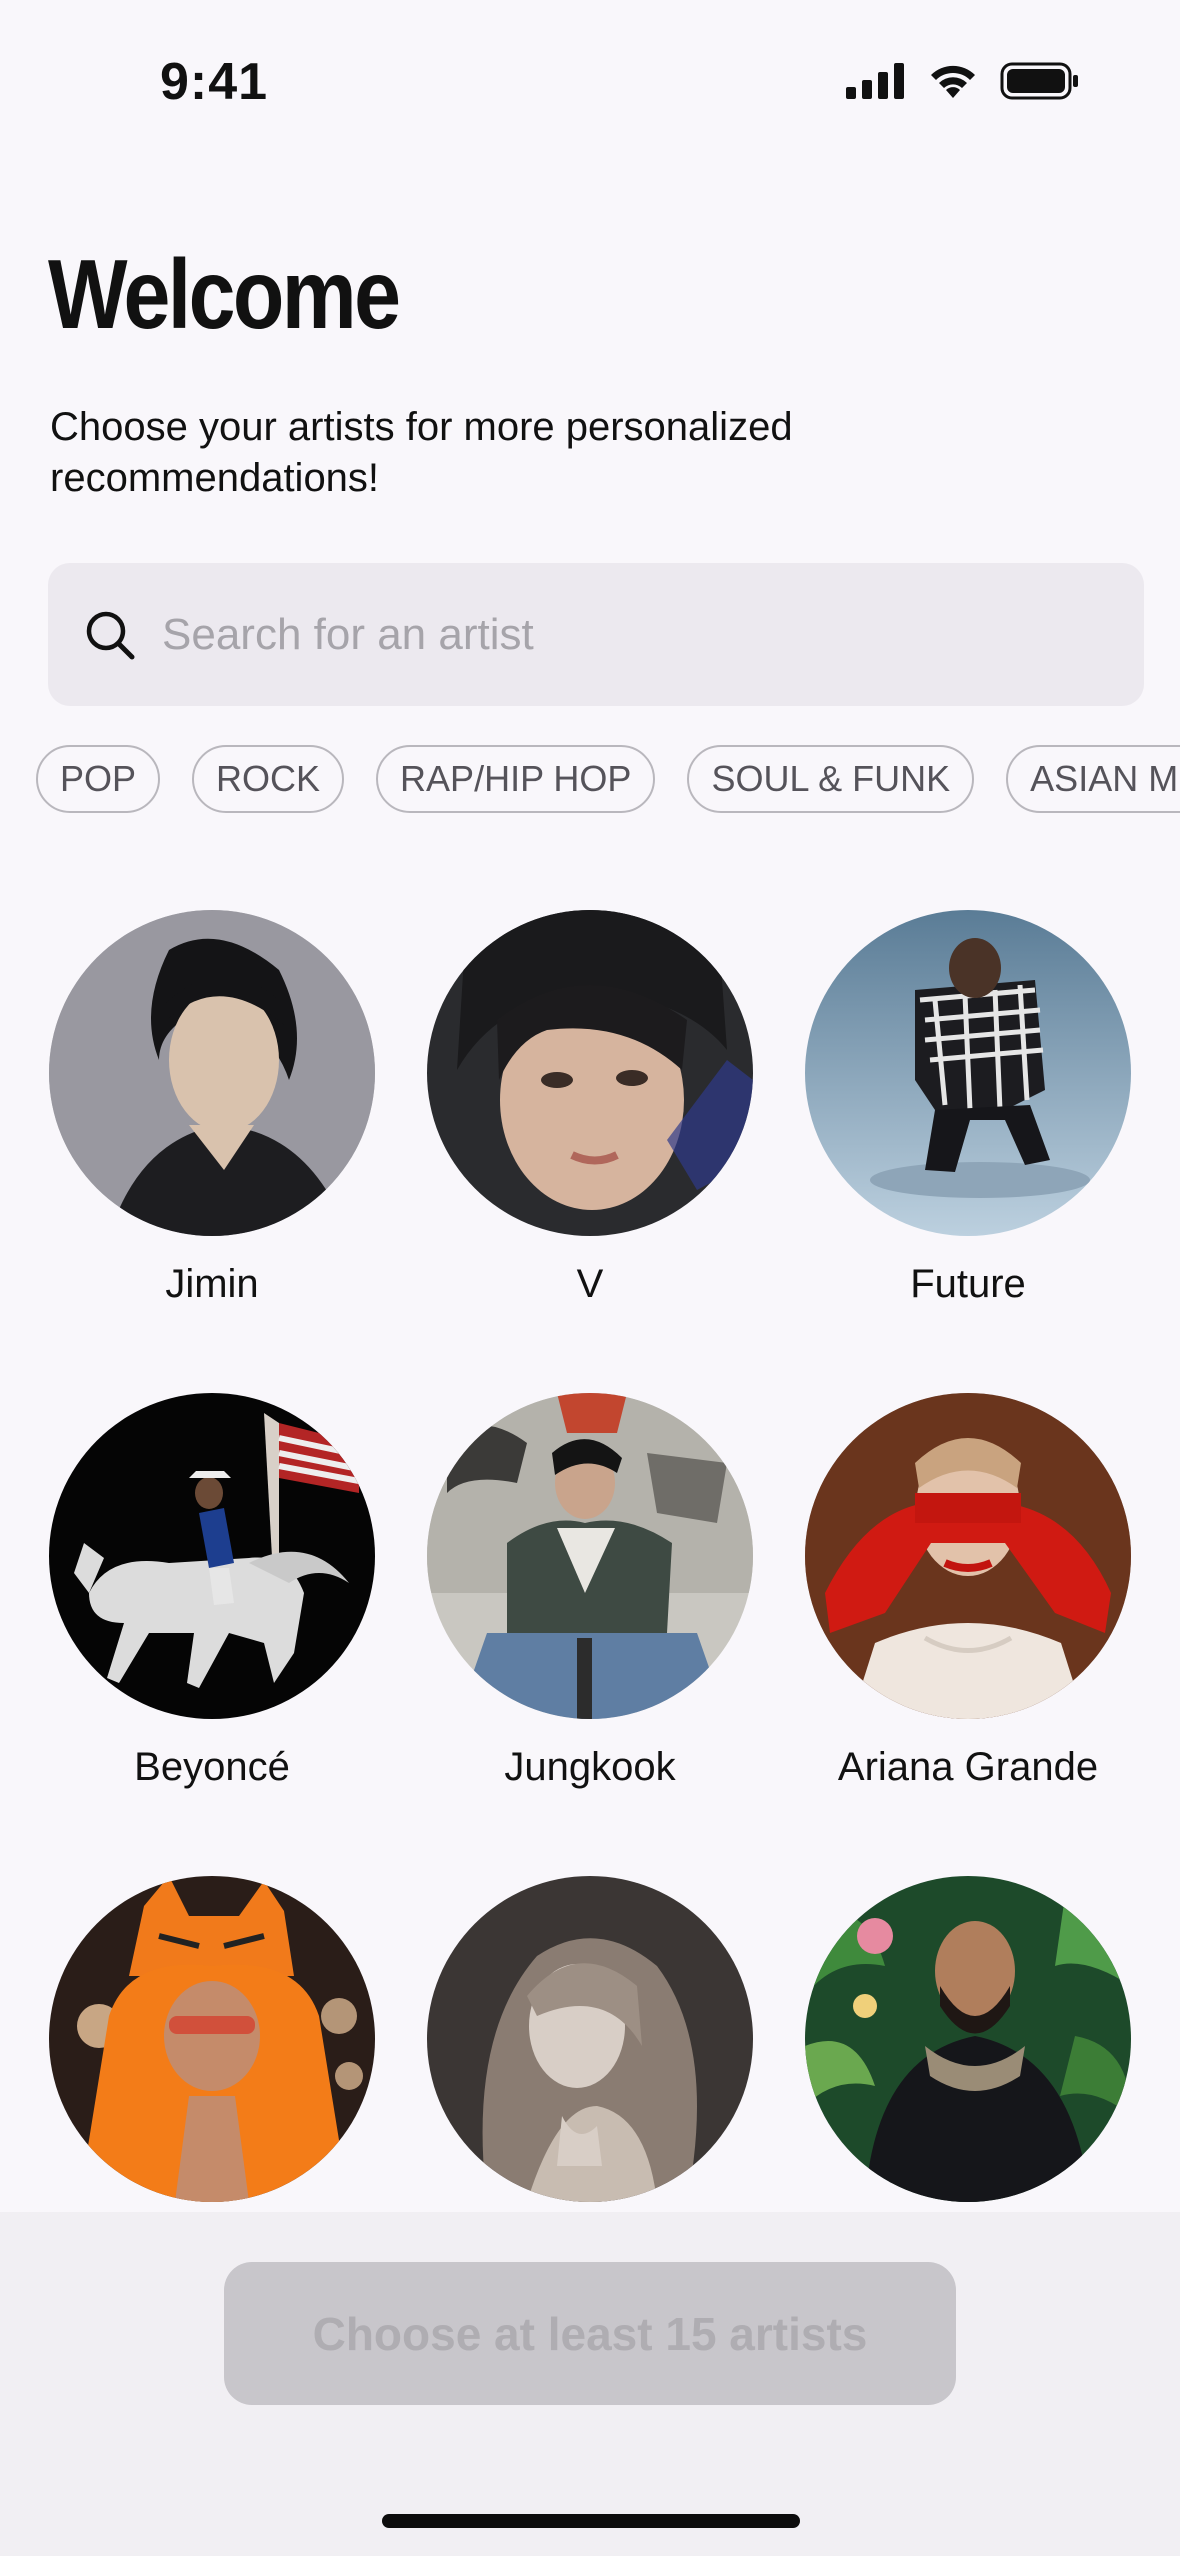 The height and width of the screenshot is (2556, 1180). I want to click on artist-card-row3-col1, so click(214, 2052).